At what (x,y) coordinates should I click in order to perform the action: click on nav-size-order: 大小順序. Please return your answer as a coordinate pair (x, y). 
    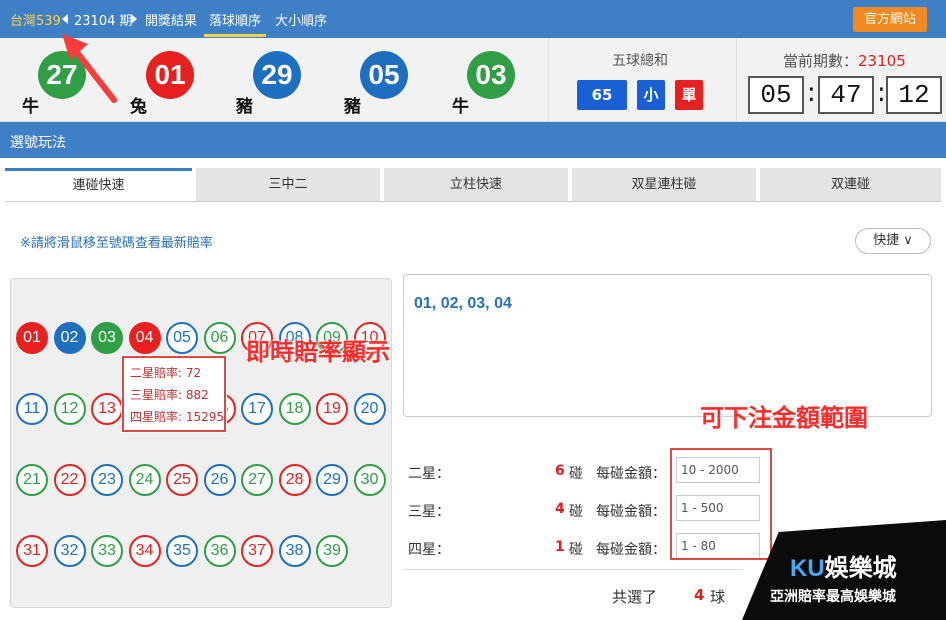
    Looking at the image, I should click on (301, 19).